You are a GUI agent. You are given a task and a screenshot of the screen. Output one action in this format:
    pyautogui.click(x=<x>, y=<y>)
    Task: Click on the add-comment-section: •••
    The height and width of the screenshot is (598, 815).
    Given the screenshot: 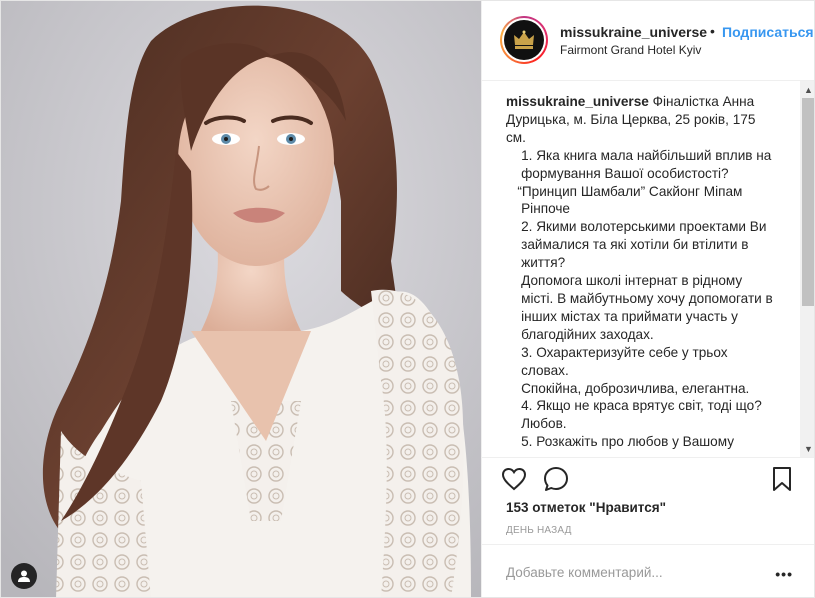 What is the action you would take?
    pyautogui.click(x=648, y=570)
    